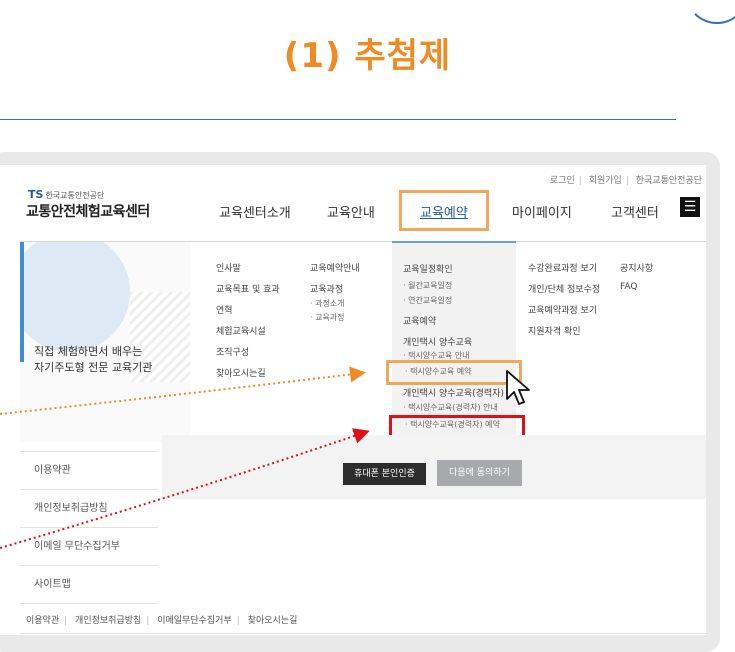 The width and height of the screenshot is (735, 652). I want to click on orange-arrow, so click(183, 390).